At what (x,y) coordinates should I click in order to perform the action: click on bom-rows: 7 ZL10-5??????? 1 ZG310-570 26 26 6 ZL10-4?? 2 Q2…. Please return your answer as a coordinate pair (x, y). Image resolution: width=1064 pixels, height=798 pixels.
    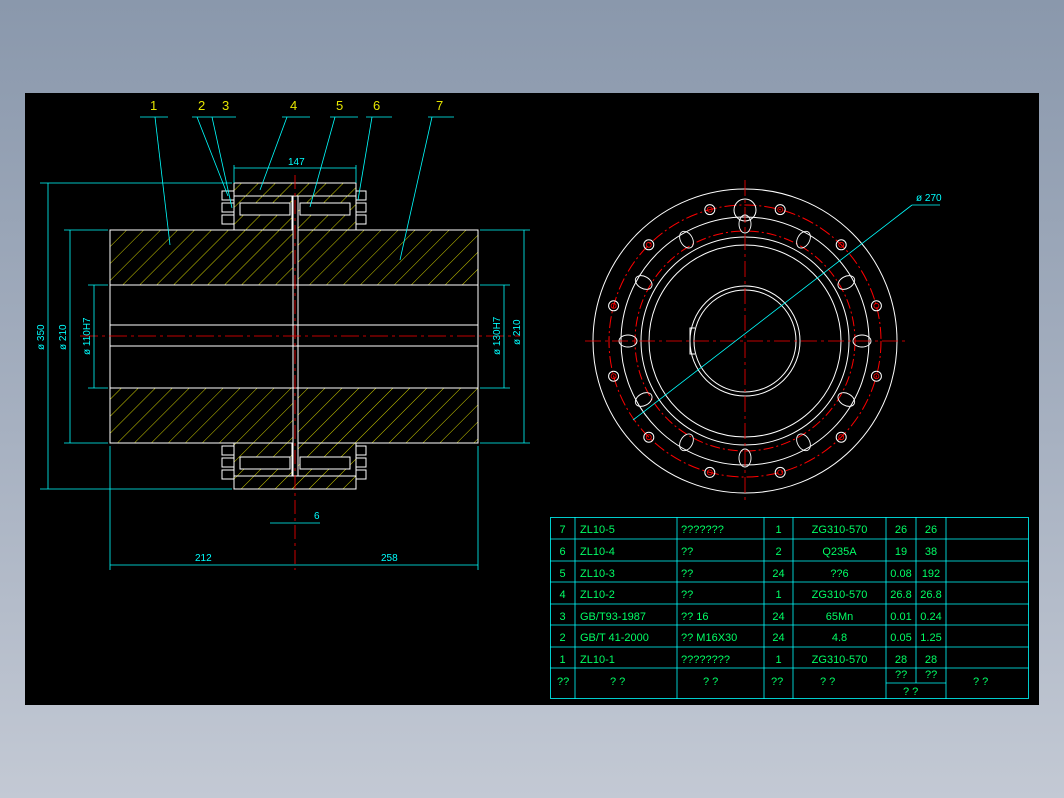
    Looking at the image, I should click on (750, 595).